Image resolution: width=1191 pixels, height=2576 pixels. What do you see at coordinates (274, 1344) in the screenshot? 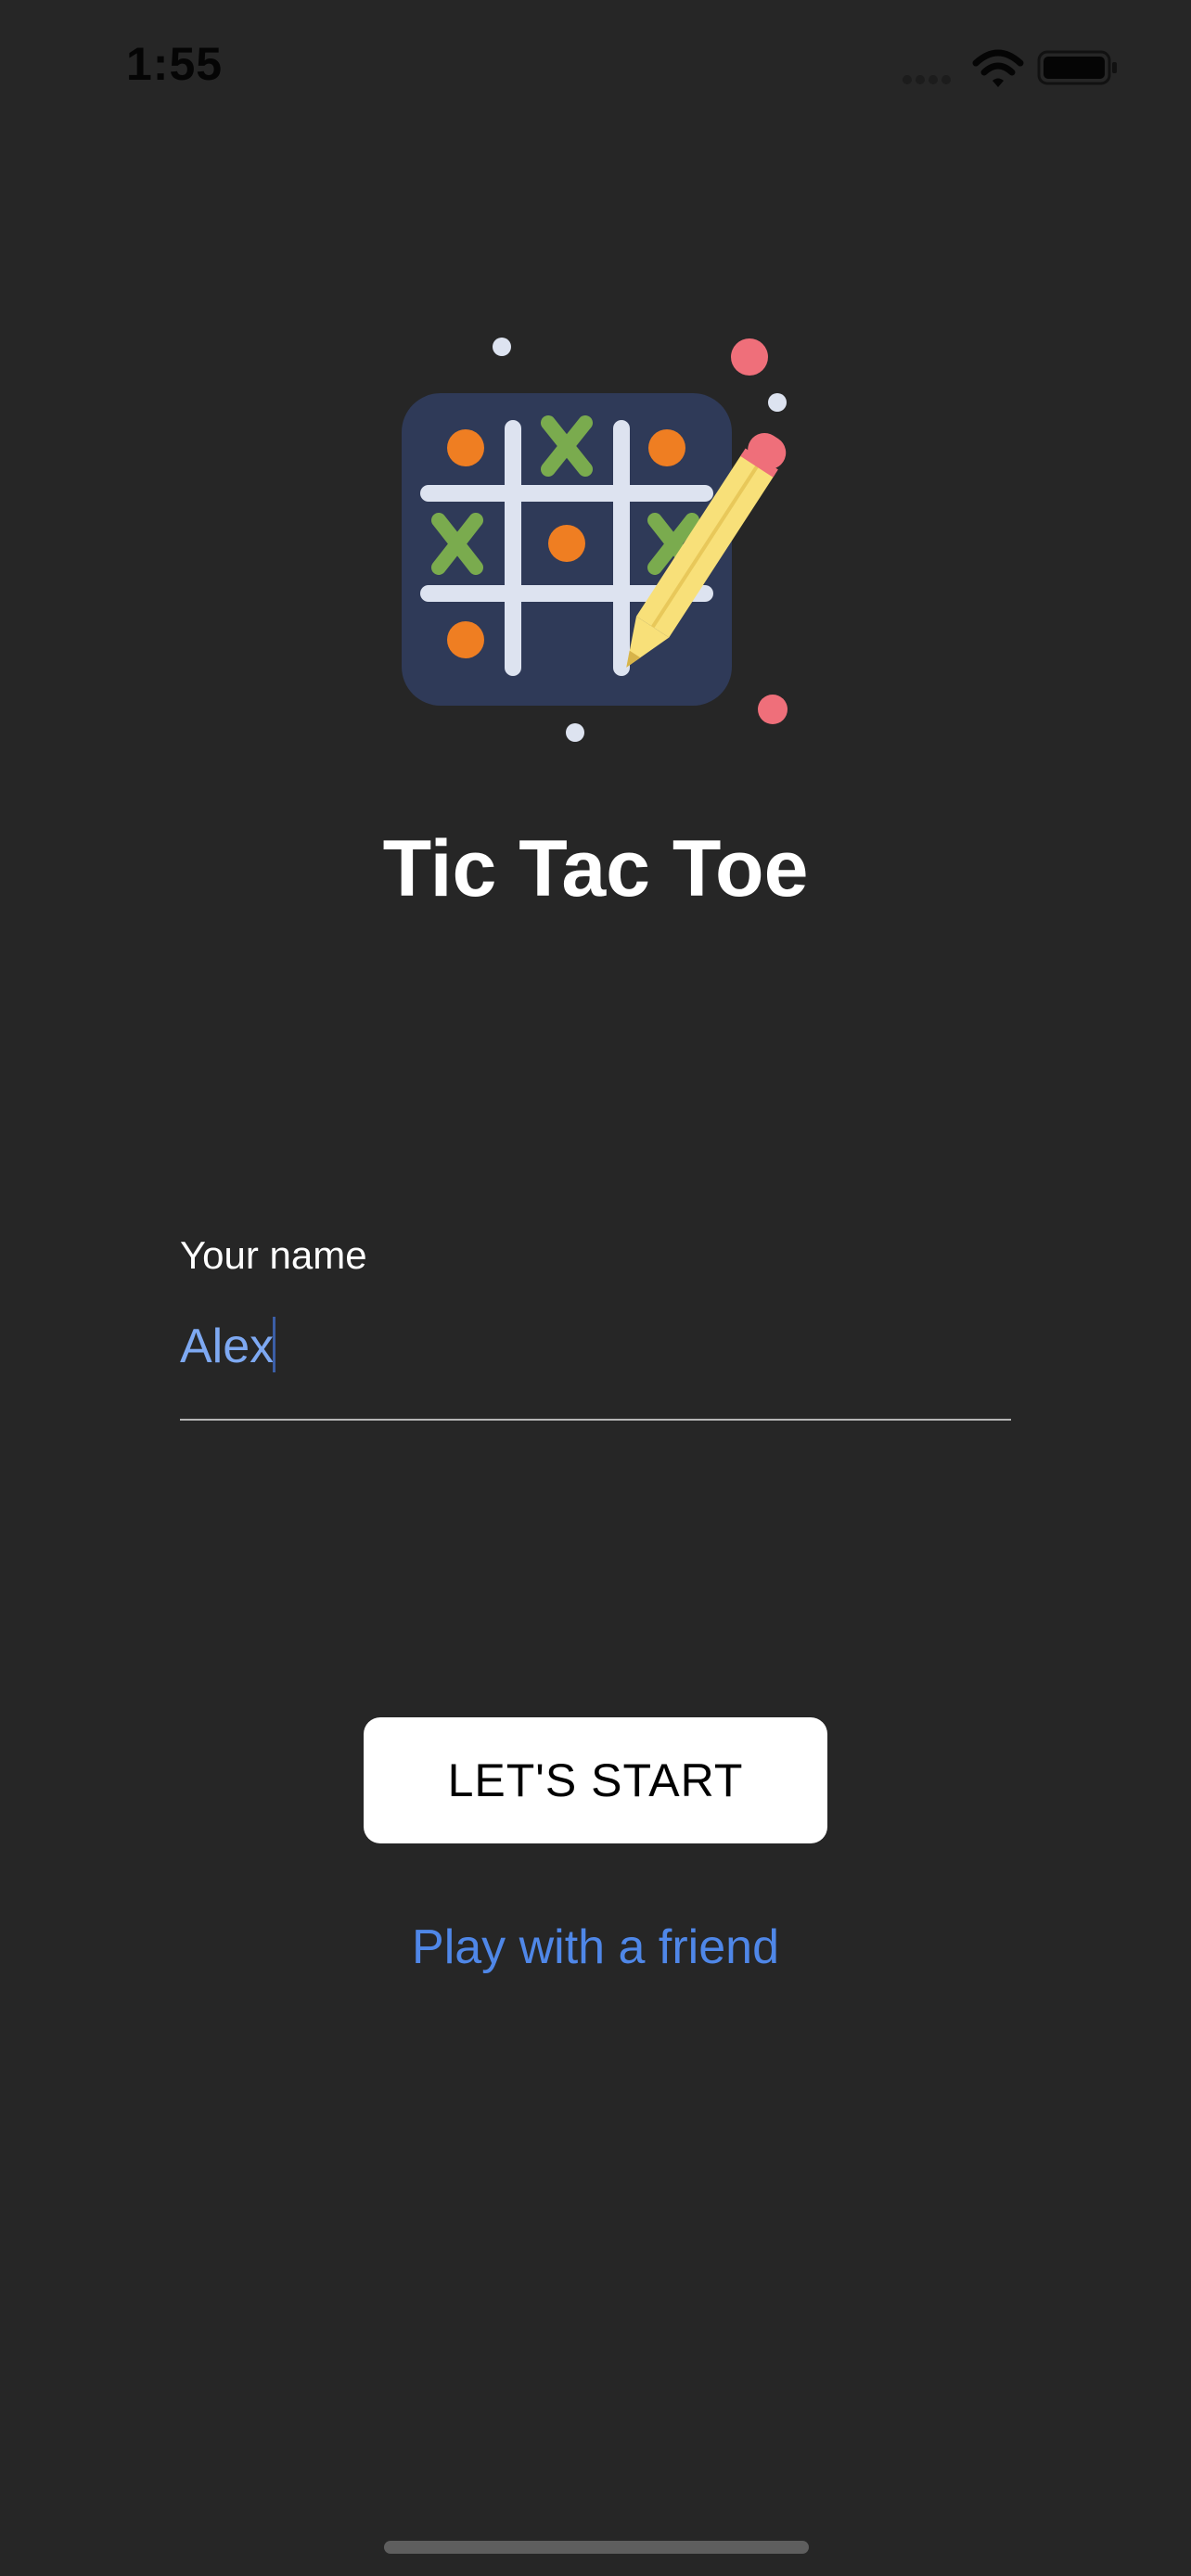
I see `text-cursor` at bounding box center [274, 1344].